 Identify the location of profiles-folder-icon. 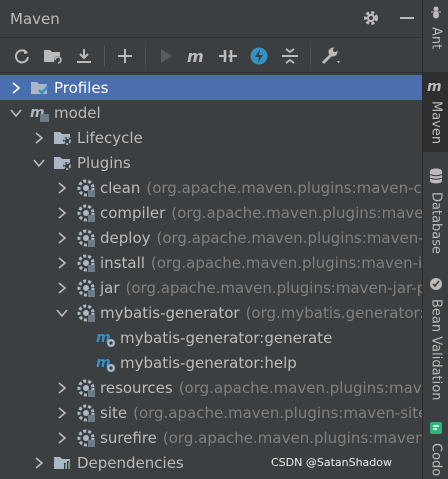
(40, 88).